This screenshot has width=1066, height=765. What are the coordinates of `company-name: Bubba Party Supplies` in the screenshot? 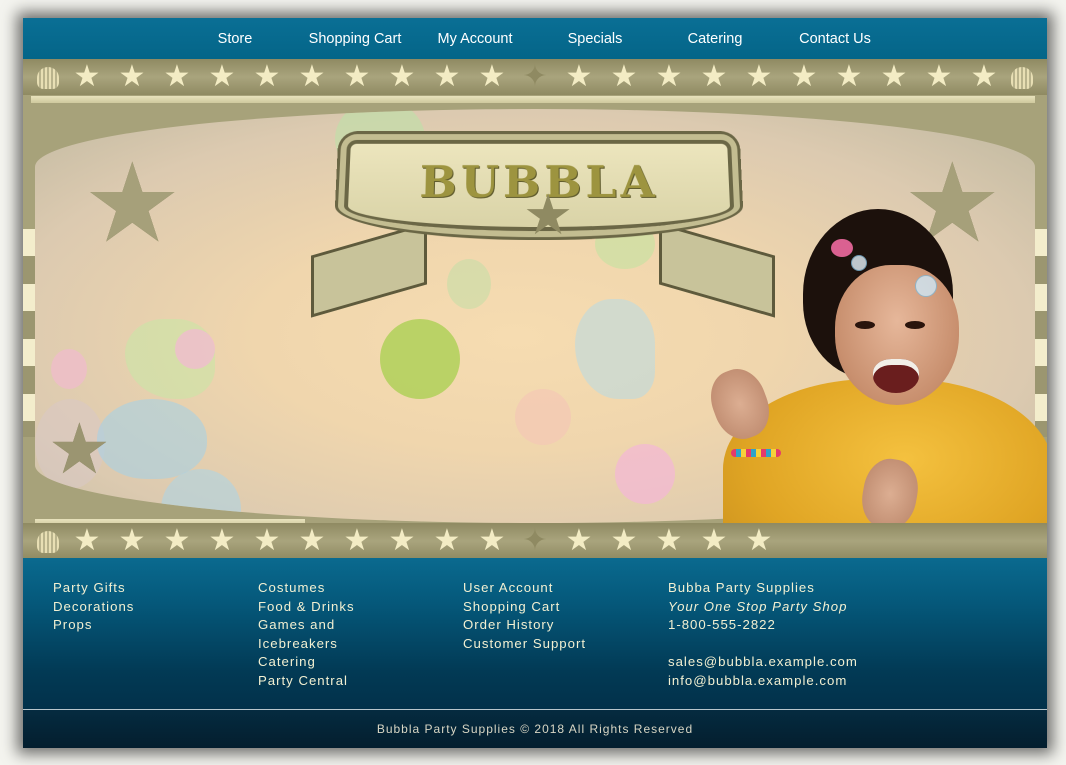 It's located at (741, 587).